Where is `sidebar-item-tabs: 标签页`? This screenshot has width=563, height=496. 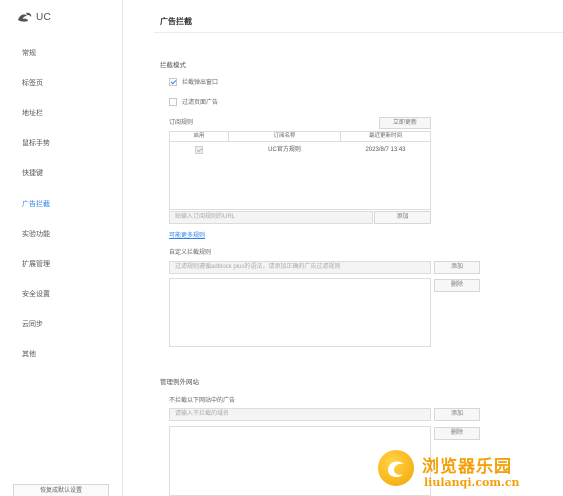
sidebar-item-tabs: 标签页 is located at coordinates (32, 83).